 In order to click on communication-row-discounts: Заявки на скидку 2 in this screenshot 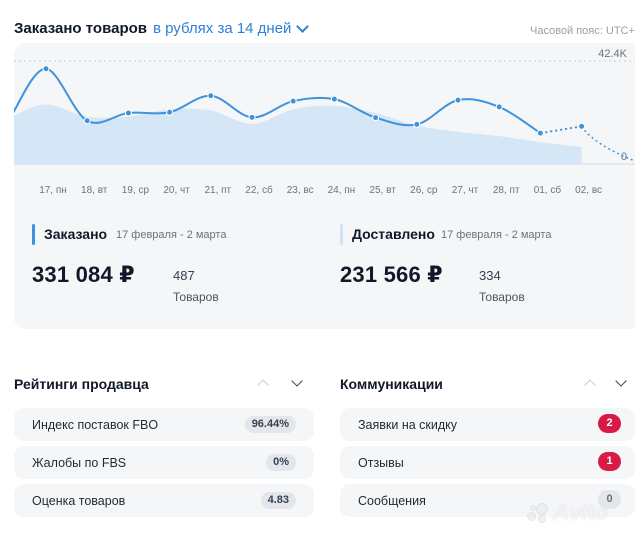, I will do `click(487, 424)`.